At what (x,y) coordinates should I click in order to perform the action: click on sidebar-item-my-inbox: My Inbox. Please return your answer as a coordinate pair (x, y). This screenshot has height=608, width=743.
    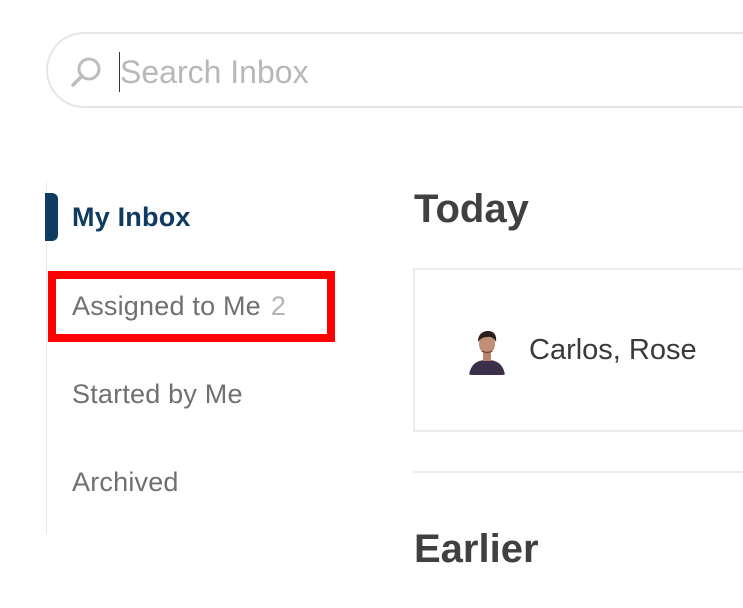
    Looking at the image, I should click on (131, 217).